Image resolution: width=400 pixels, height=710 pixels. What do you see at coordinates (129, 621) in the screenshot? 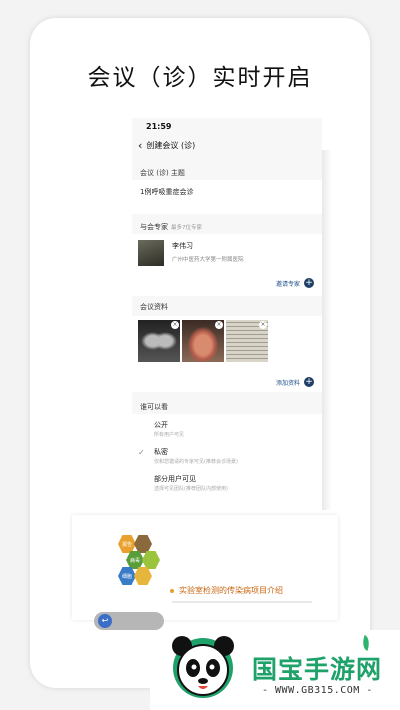
I see `bottom-pill: ↩` at bounding box center [129, 621].